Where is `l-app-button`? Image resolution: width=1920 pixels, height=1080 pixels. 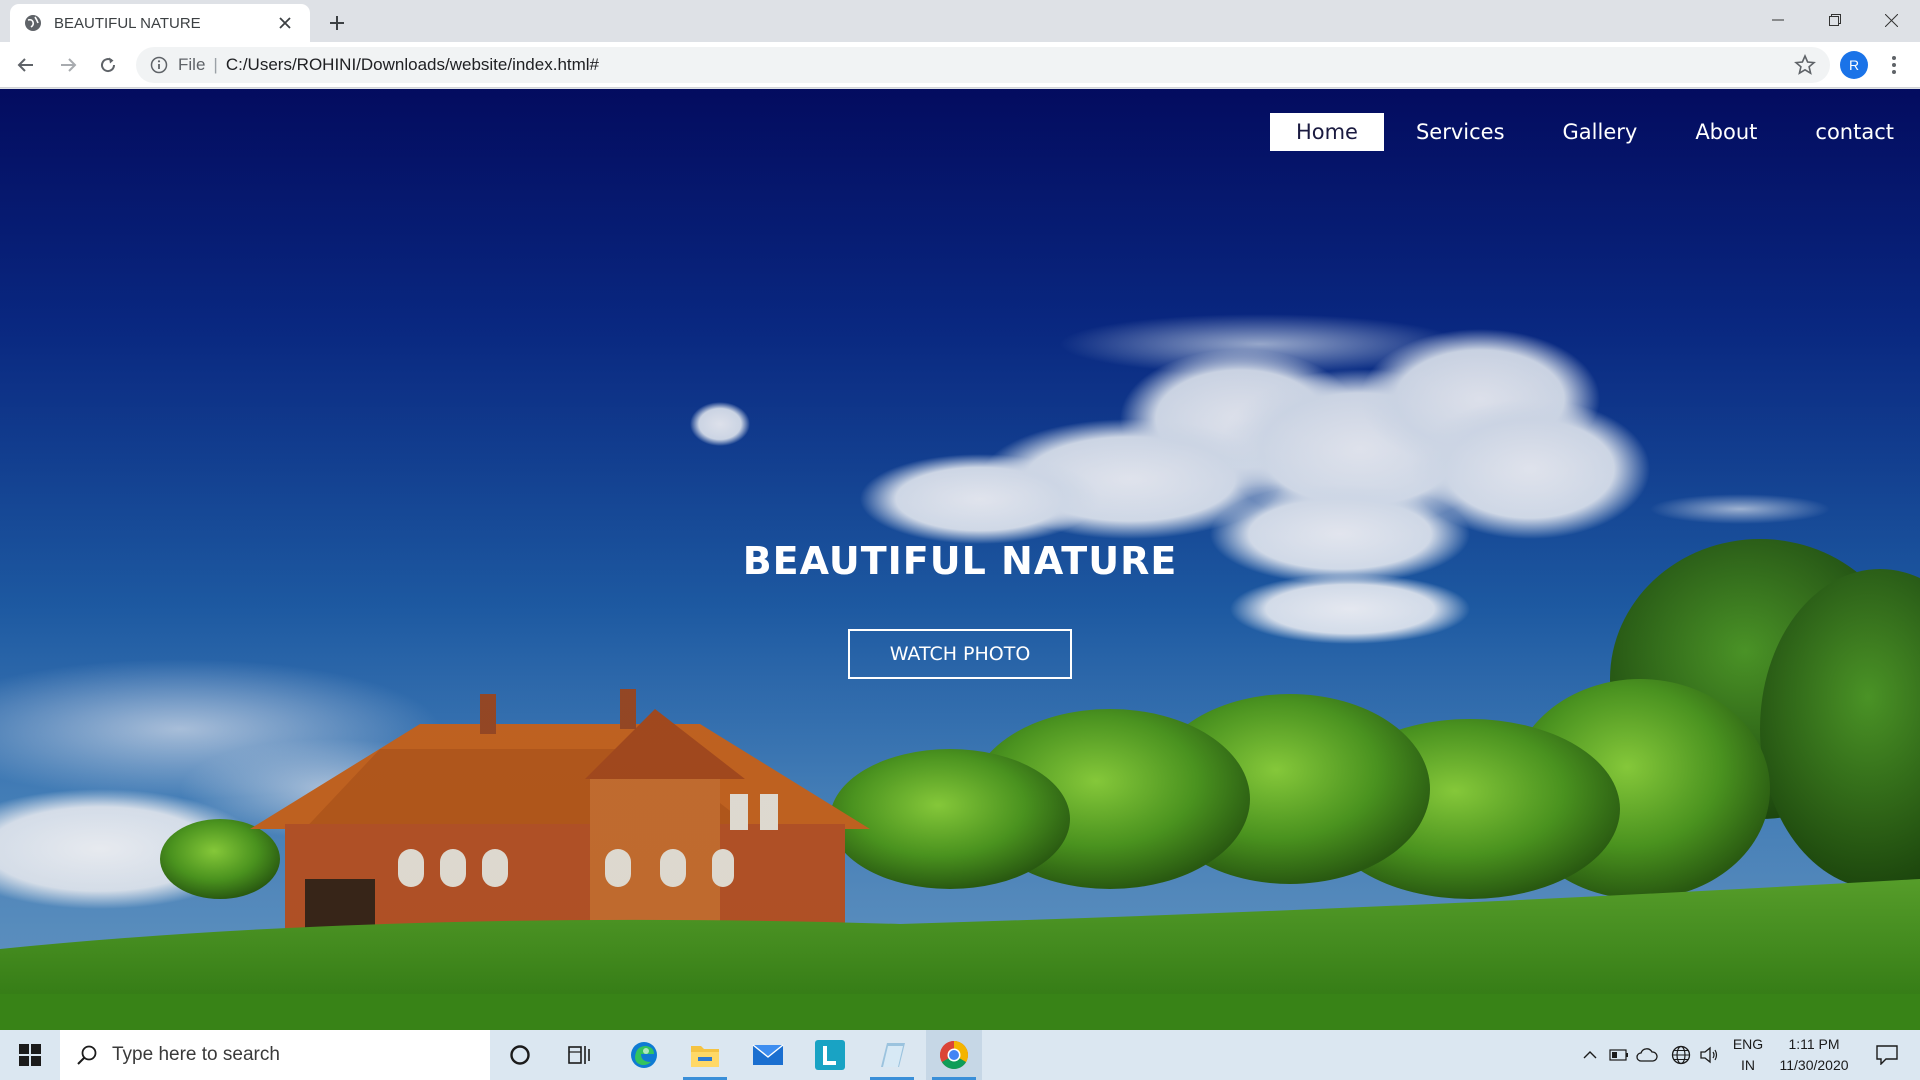 l-app-button is located at coordinates (830, 1055).